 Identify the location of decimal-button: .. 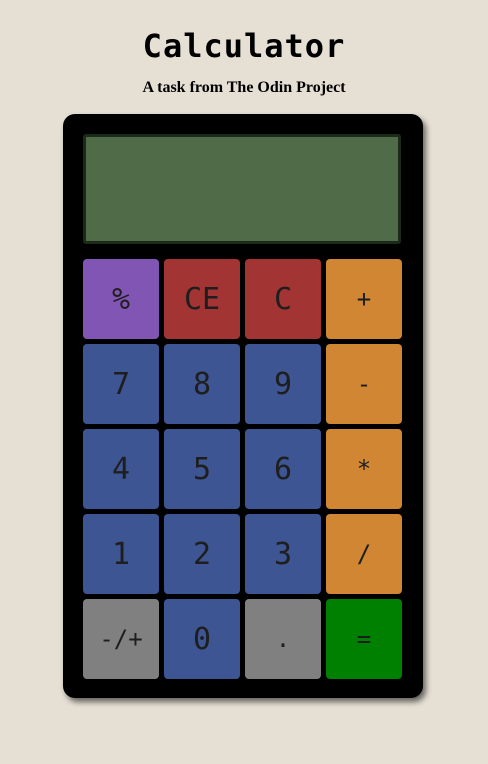
(283, 639).